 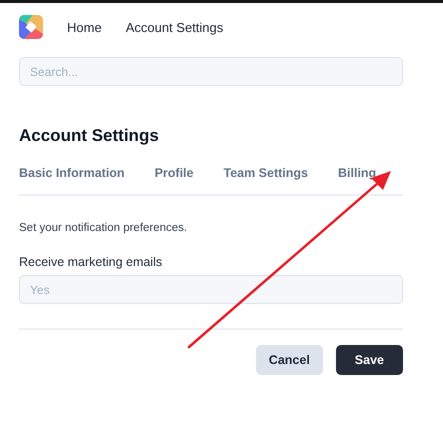 What do you see at coordinates (103, 228) in the screenshot?
I see `section-description: Set your notification preferences.` at bounding box center [103, 228].